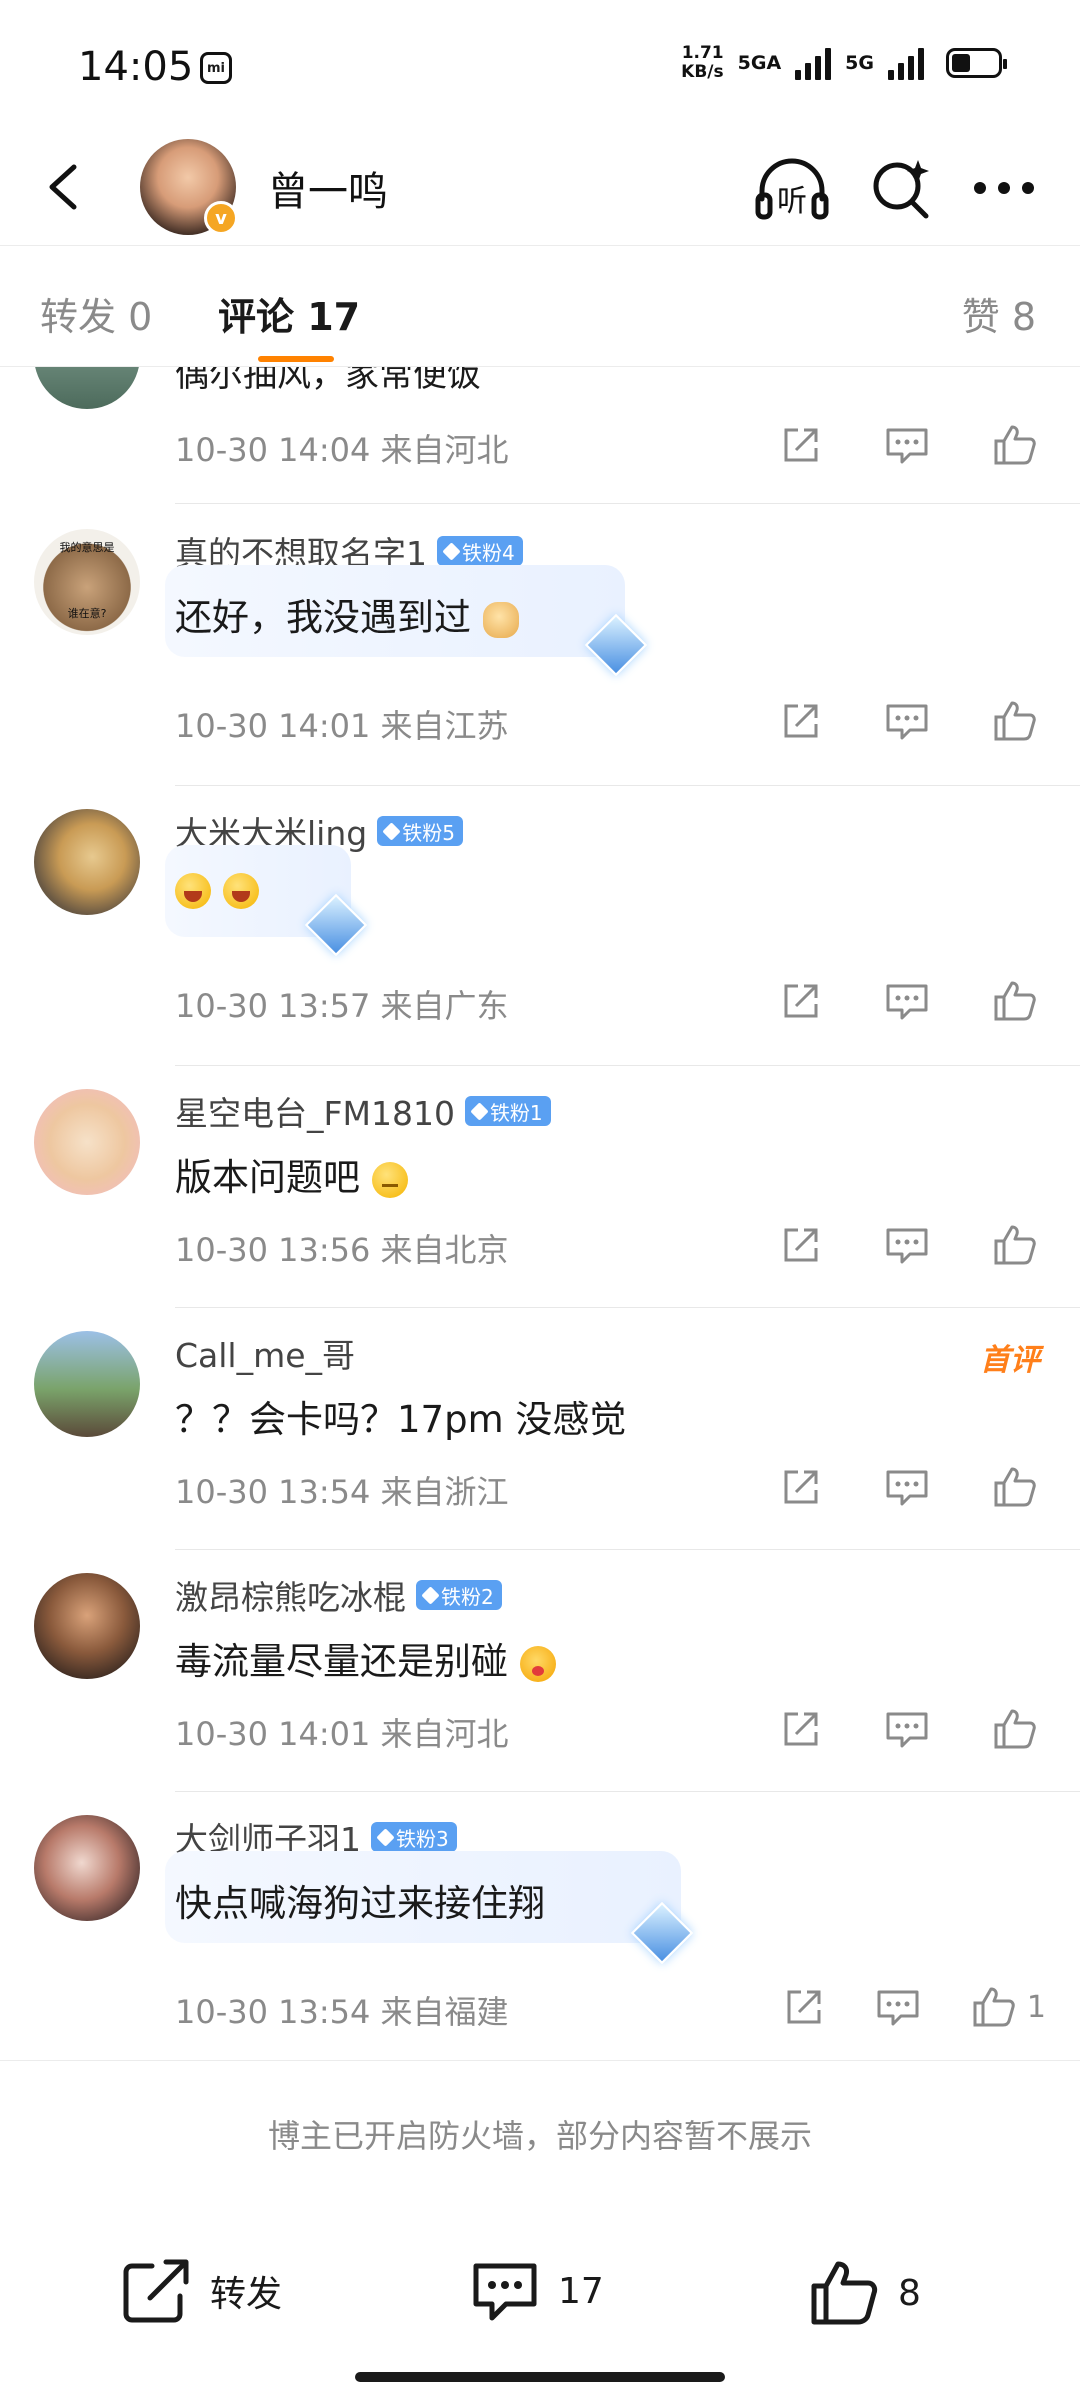 This screenshot has width=1080, height=2400. What do you see at coordinates (759, 63) in the screenshot?
I see `network-type-1: 5GA` at bounding box center [759, 63].